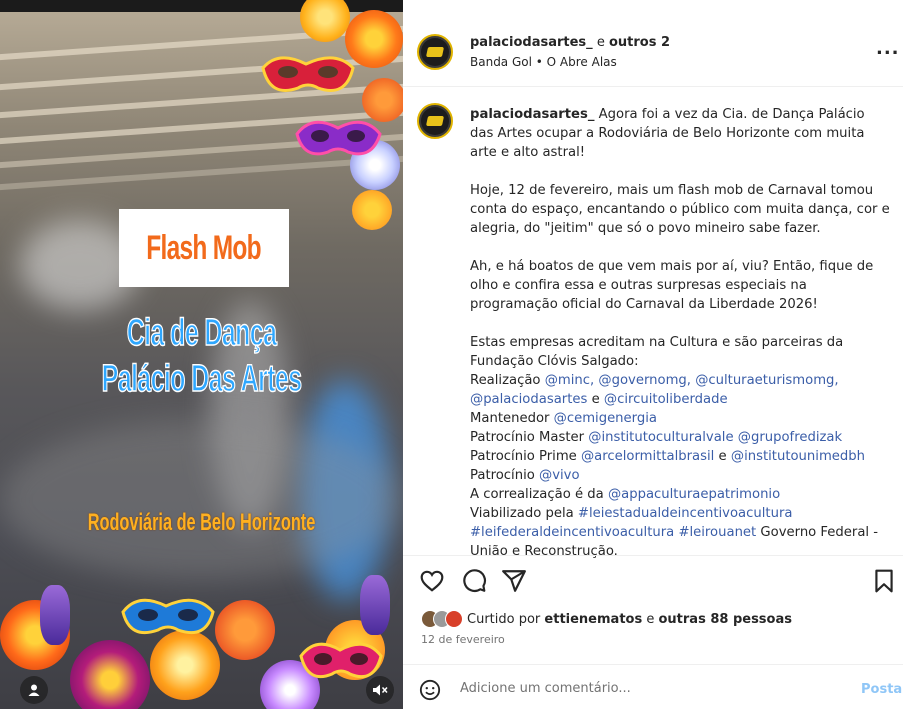  Describe the element at coordinates (168, 616) in the screenshot. I see `carnival-mask-blue` at that location.